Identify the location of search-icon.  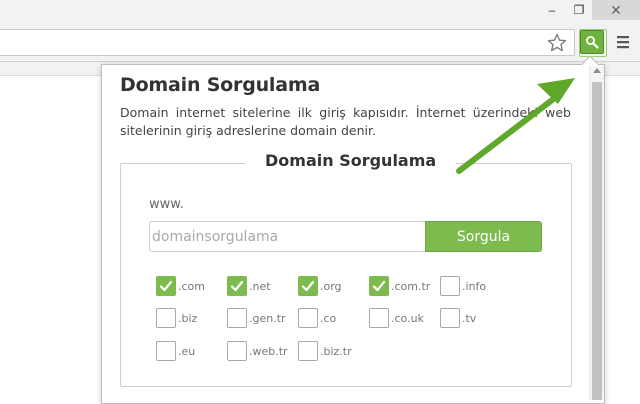
(592, 42).